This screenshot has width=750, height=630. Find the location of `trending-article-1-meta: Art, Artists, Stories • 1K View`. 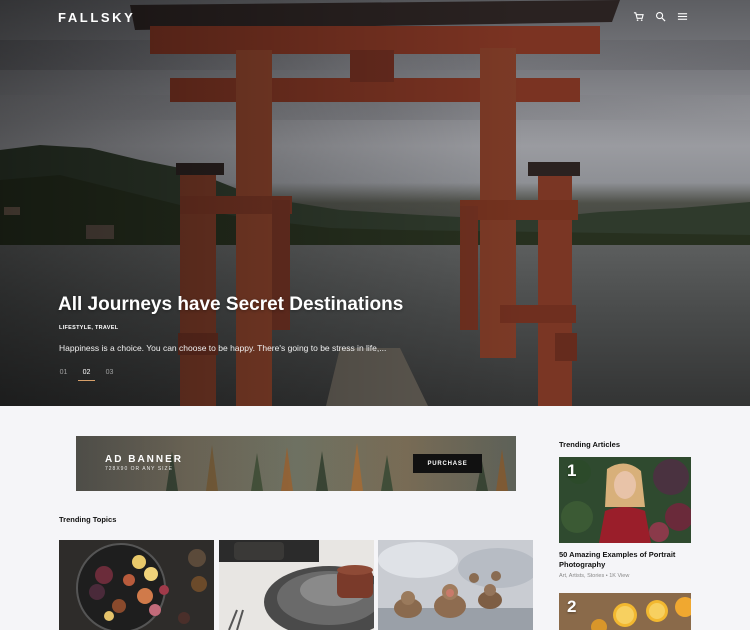

trending-article-1-meta: Art, Artists, Stories • 1K View is located at coordinates (594, 576).